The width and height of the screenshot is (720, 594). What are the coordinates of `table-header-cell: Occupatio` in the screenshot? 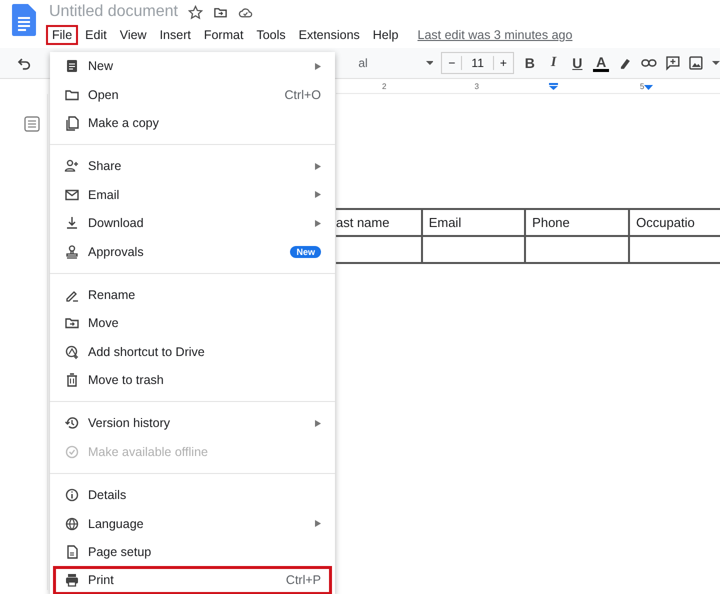 It's located at (674, 222).